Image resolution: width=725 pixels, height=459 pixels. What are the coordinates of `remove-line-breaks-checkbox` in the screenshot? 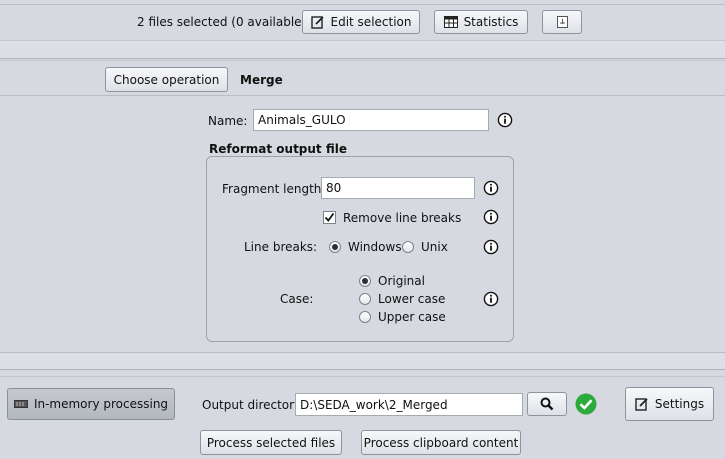 It's located at (329, 217).